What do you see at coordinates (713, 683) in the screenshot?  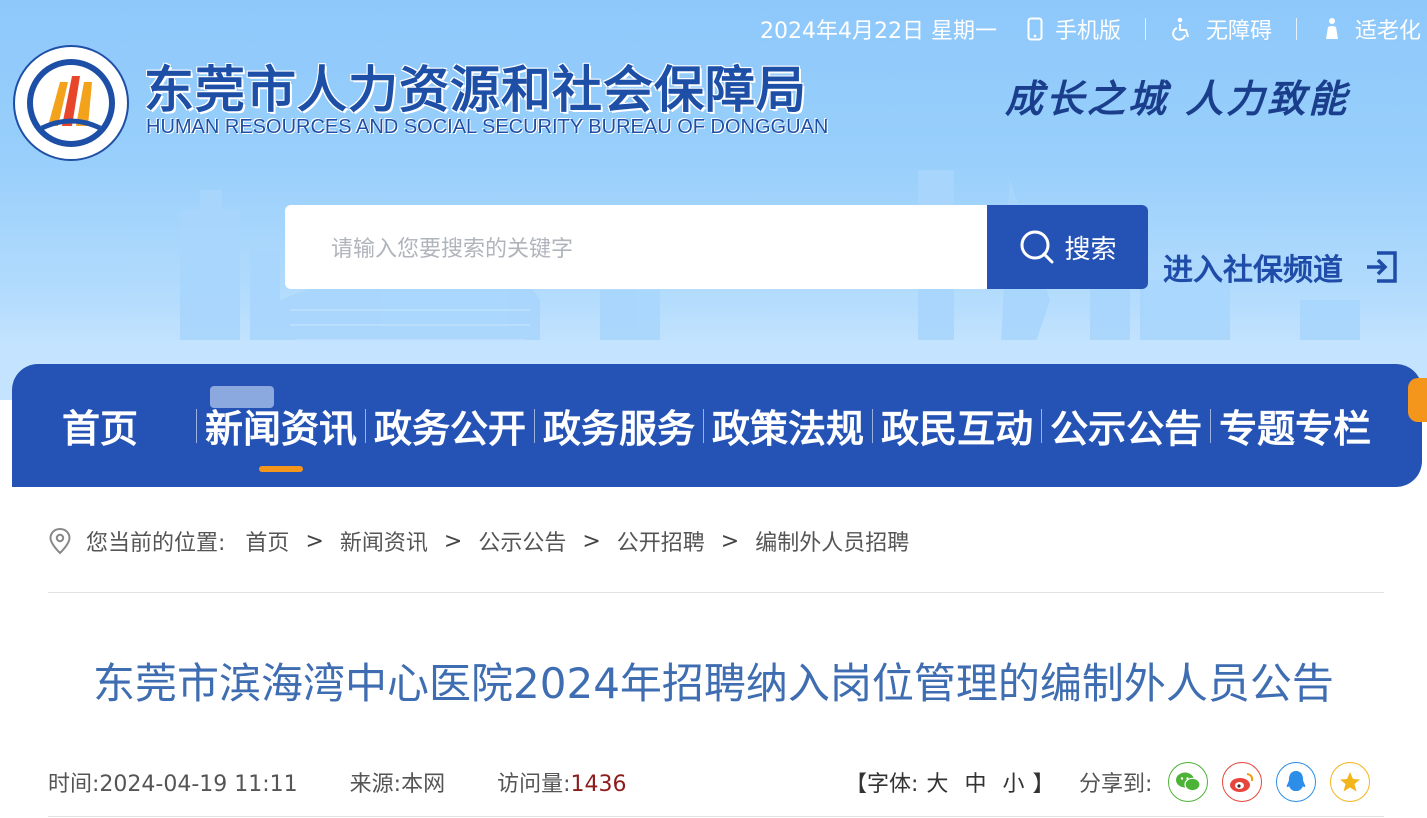 I see `article-title: 东莞市滨海湾中心医院2024年招聘纳入岗位管理的编制外人员公告` at bounding box center [713, 683].